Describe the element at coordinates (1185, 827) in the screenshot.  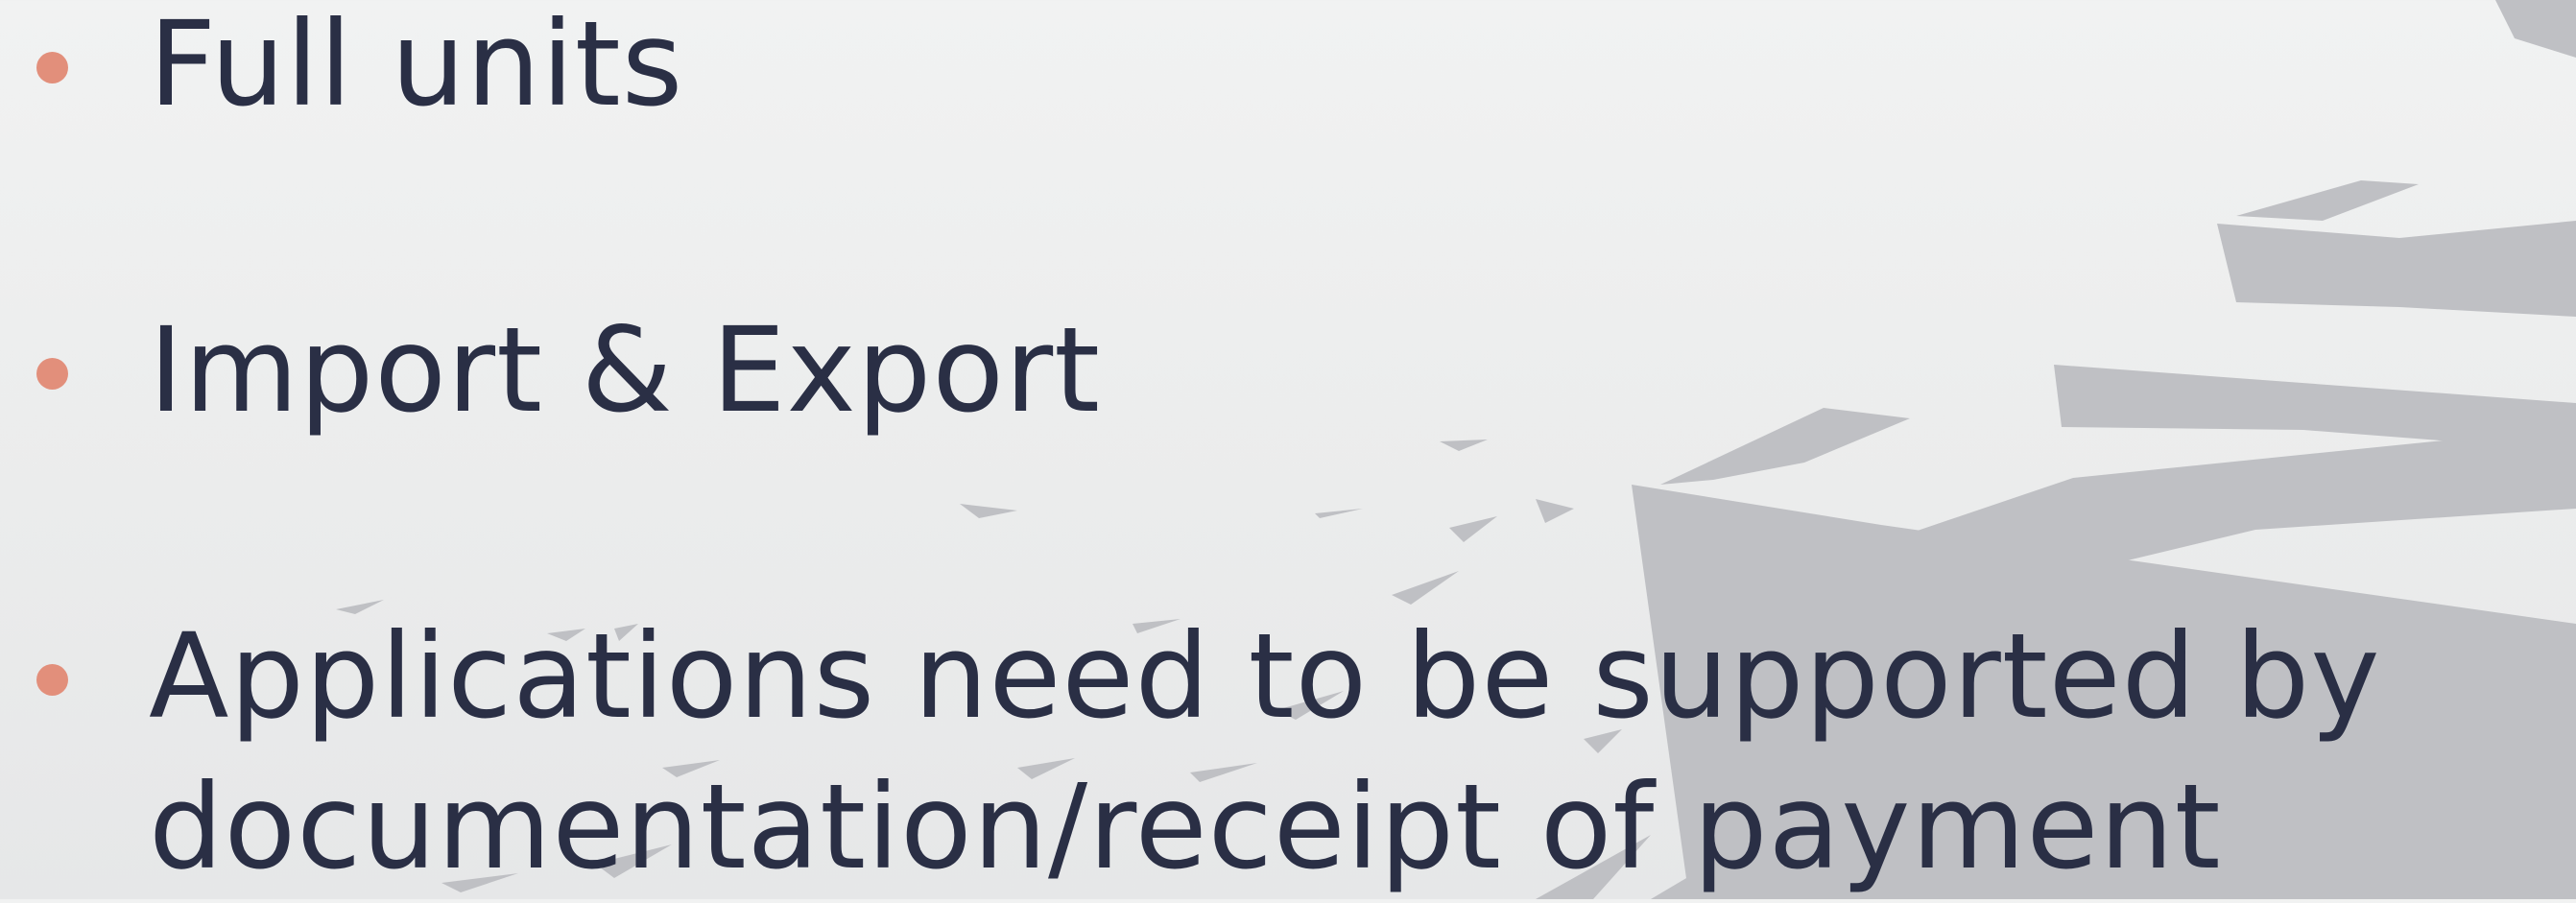
I see `bullet-text-line: documentation/receipt of payment` at that location.